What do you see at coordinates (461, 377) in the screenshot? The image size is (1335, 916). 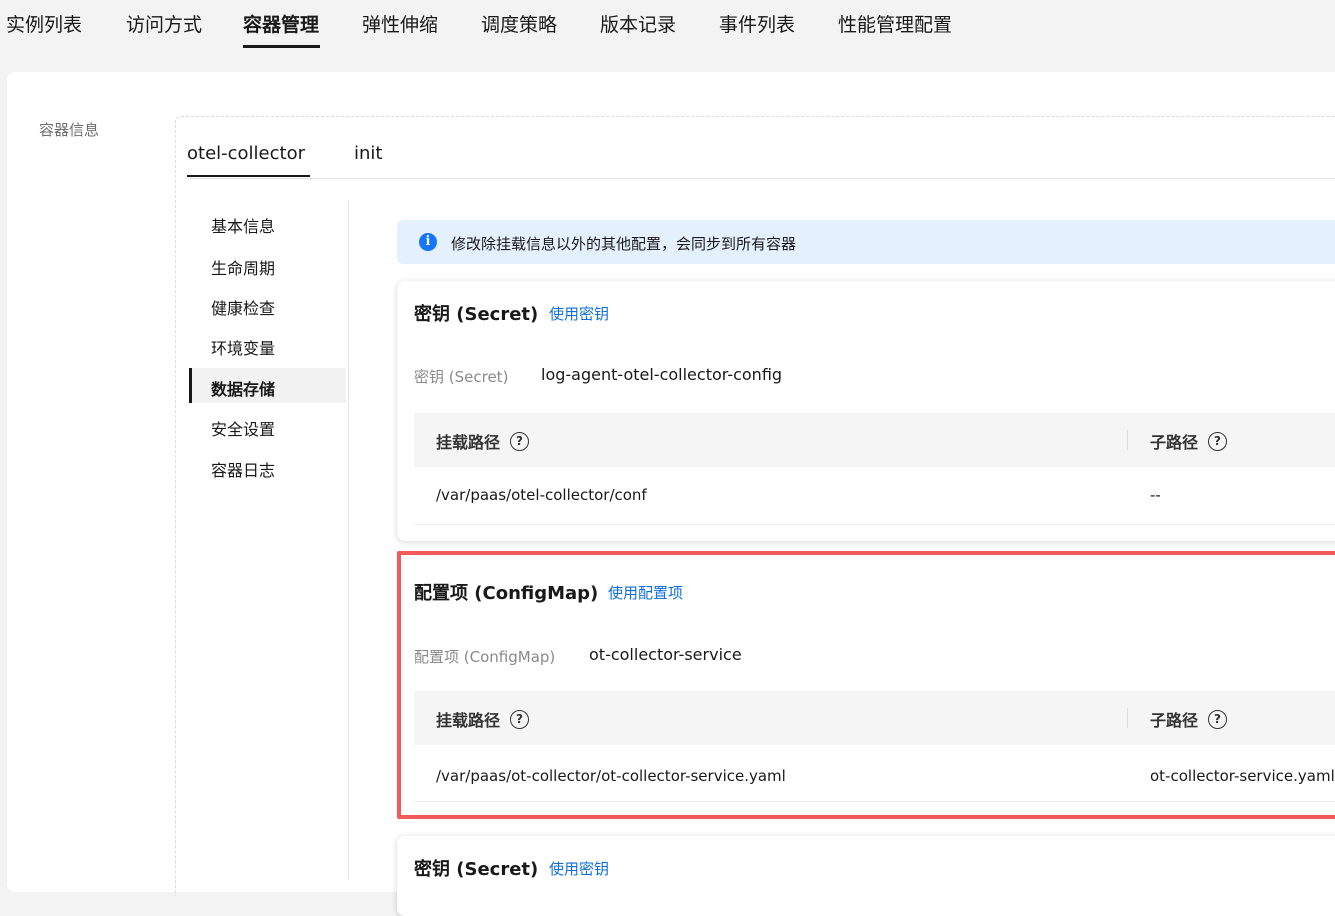 I see `secret-label: 密钥 (Secret)` at bounding box center [461, 377].